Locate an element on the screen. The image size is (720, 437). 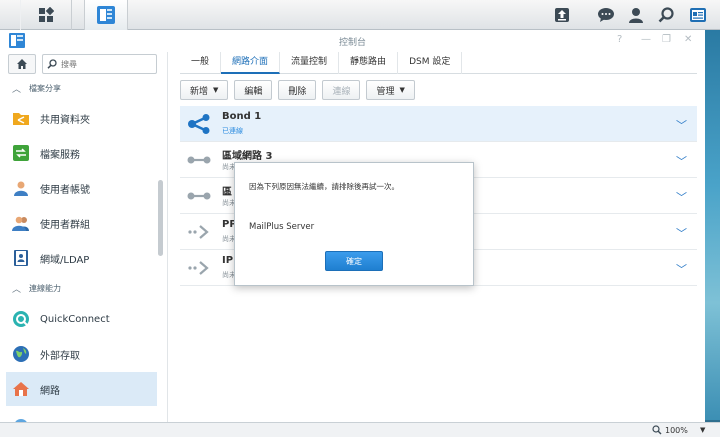
chat-bubble-icon is located at coordinates (606, 15).